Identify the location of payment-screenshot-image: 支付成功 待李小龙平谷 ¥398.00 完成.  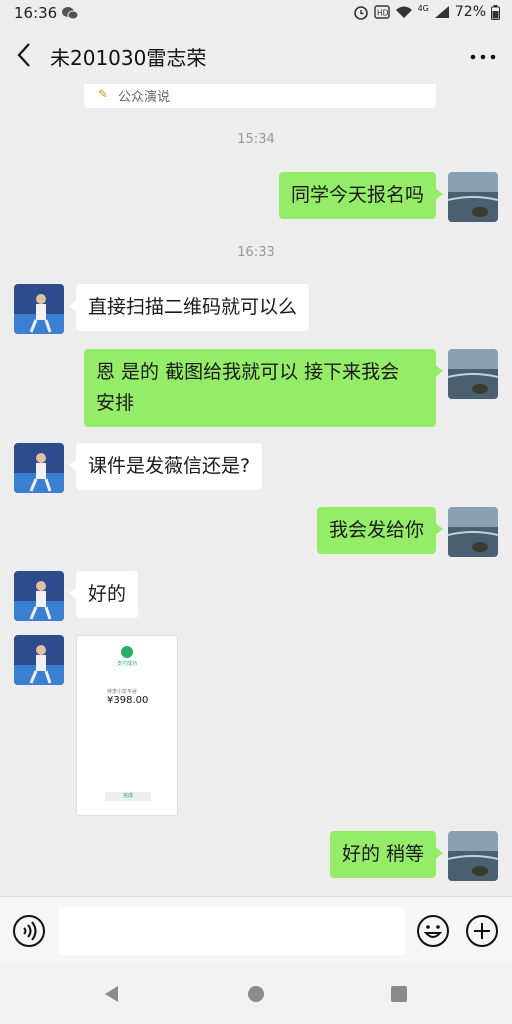
(127, 725).